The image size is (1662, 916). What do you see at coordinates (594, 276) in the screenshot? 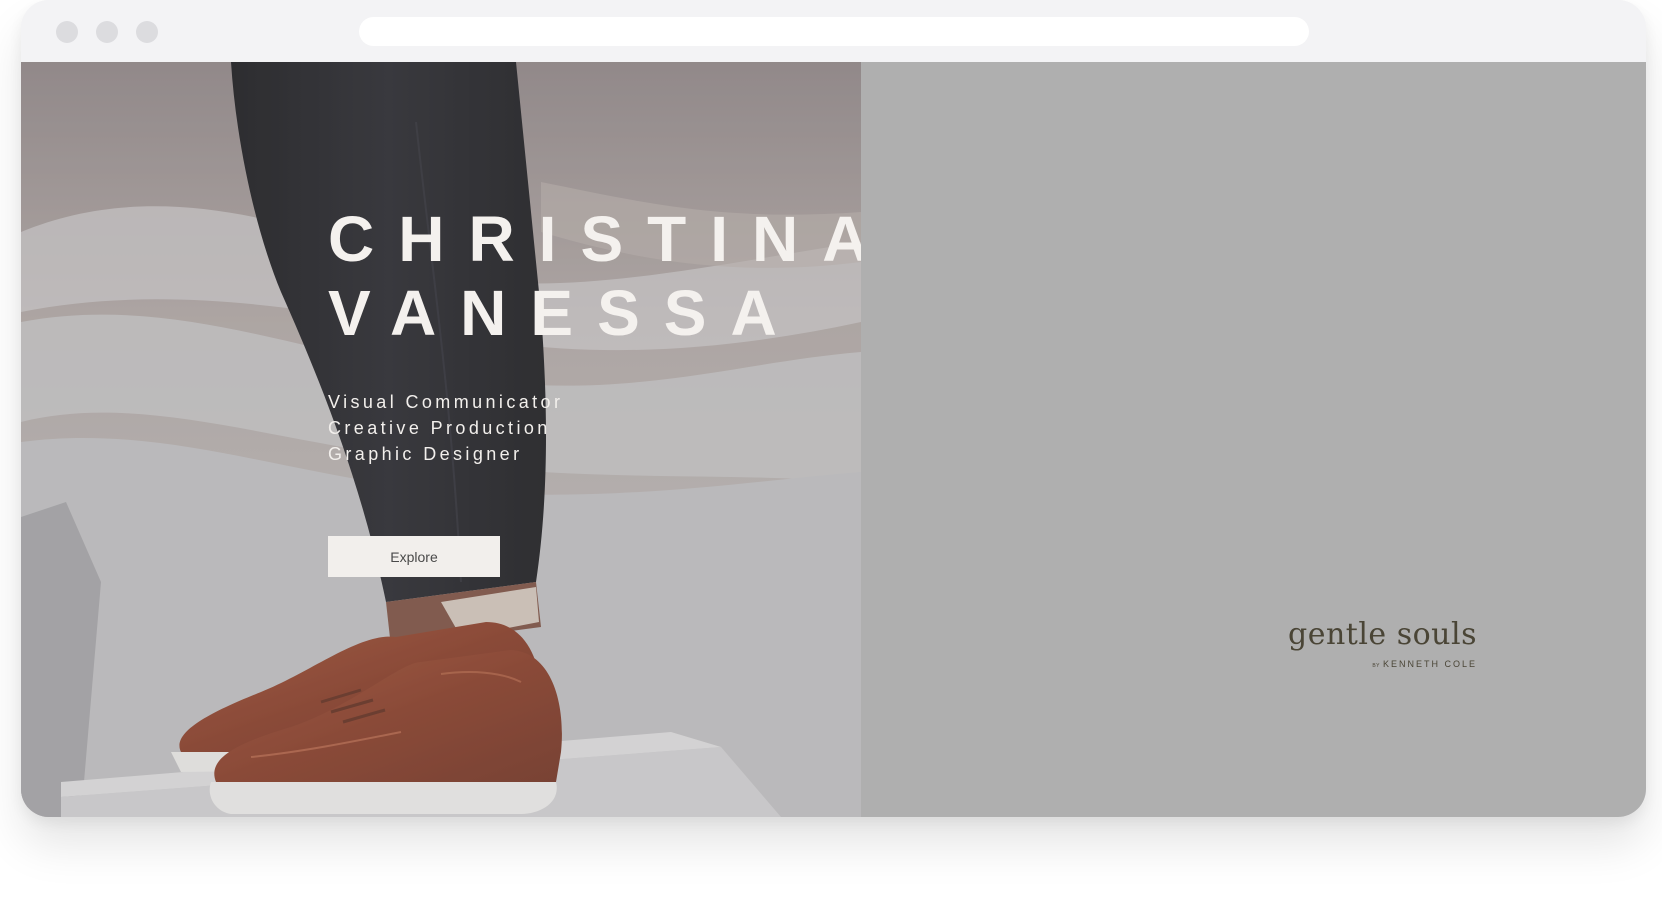
I see `hero-name-heading: CHRISTINA VANESSA` at bounding box center [594, 276].